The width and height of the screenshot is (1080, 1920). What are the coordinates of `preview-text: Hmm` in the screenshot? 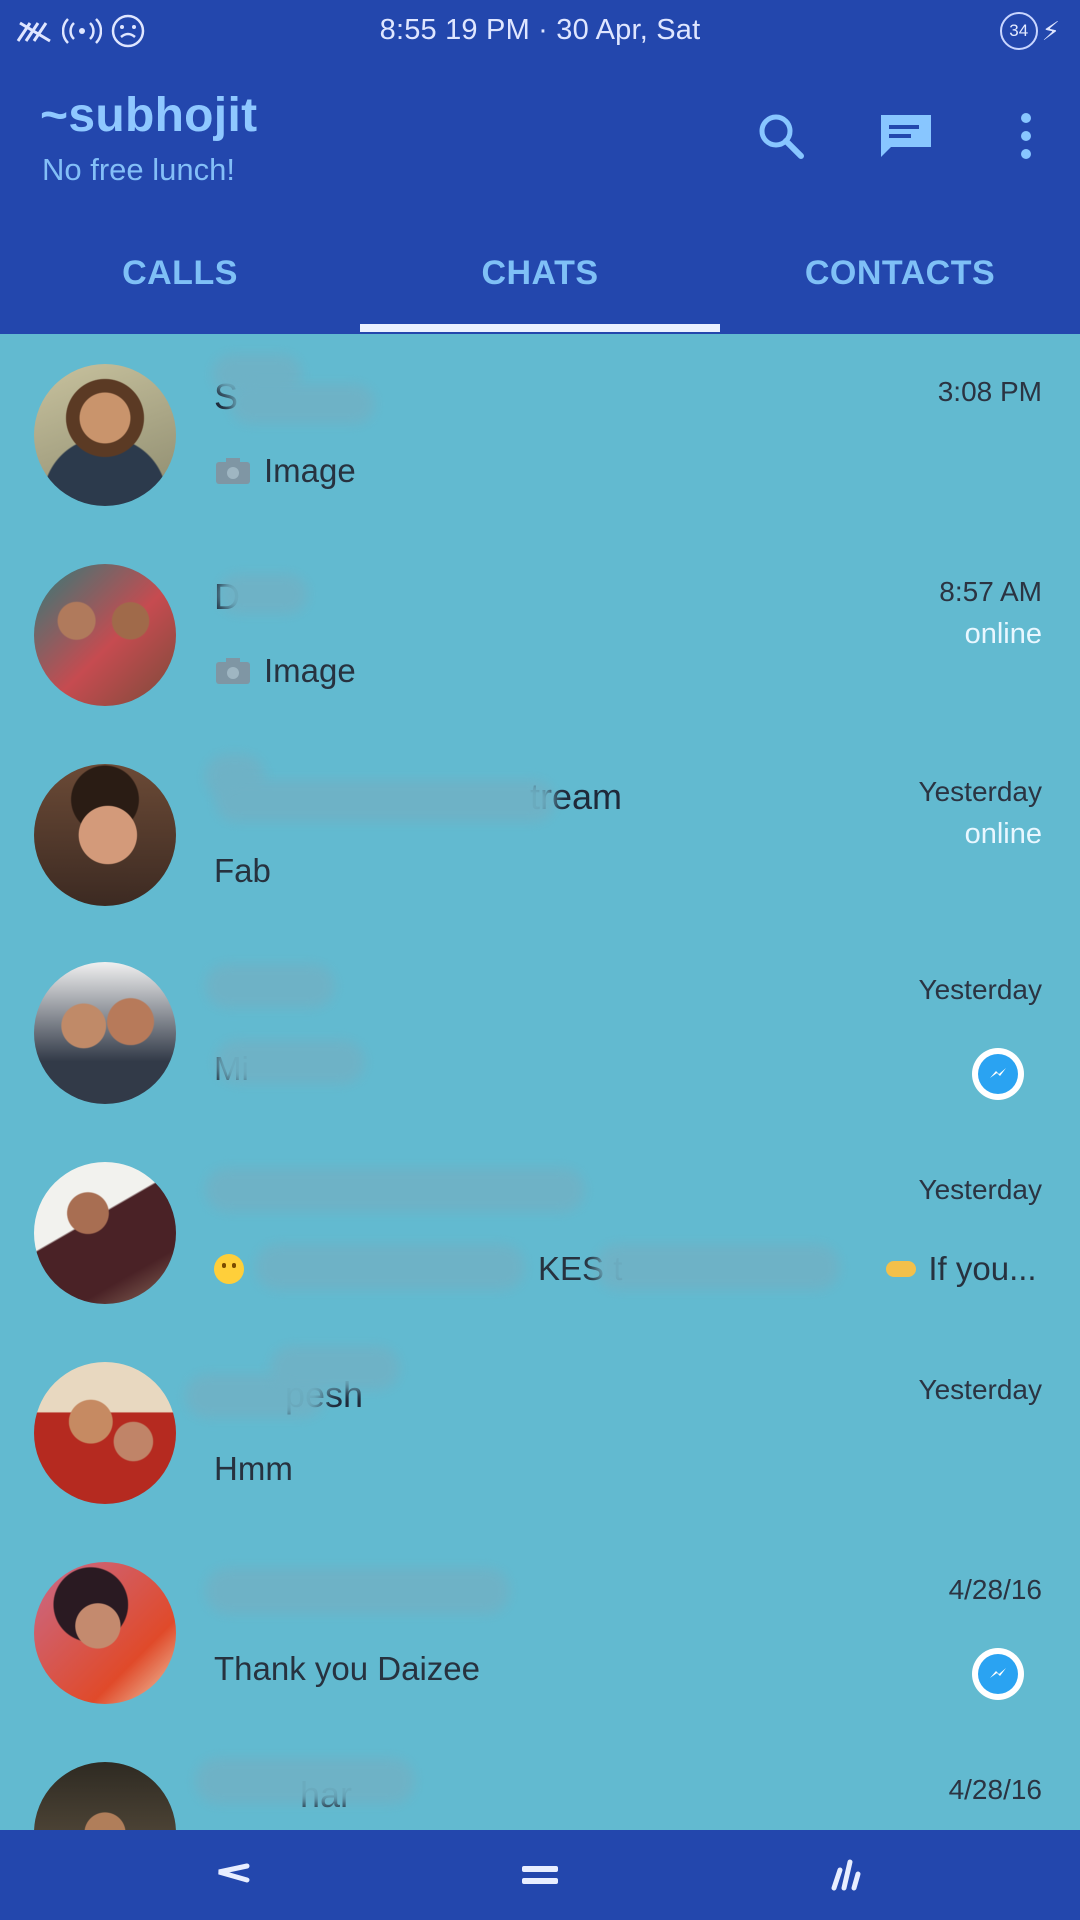 It's located at (253, 1468).